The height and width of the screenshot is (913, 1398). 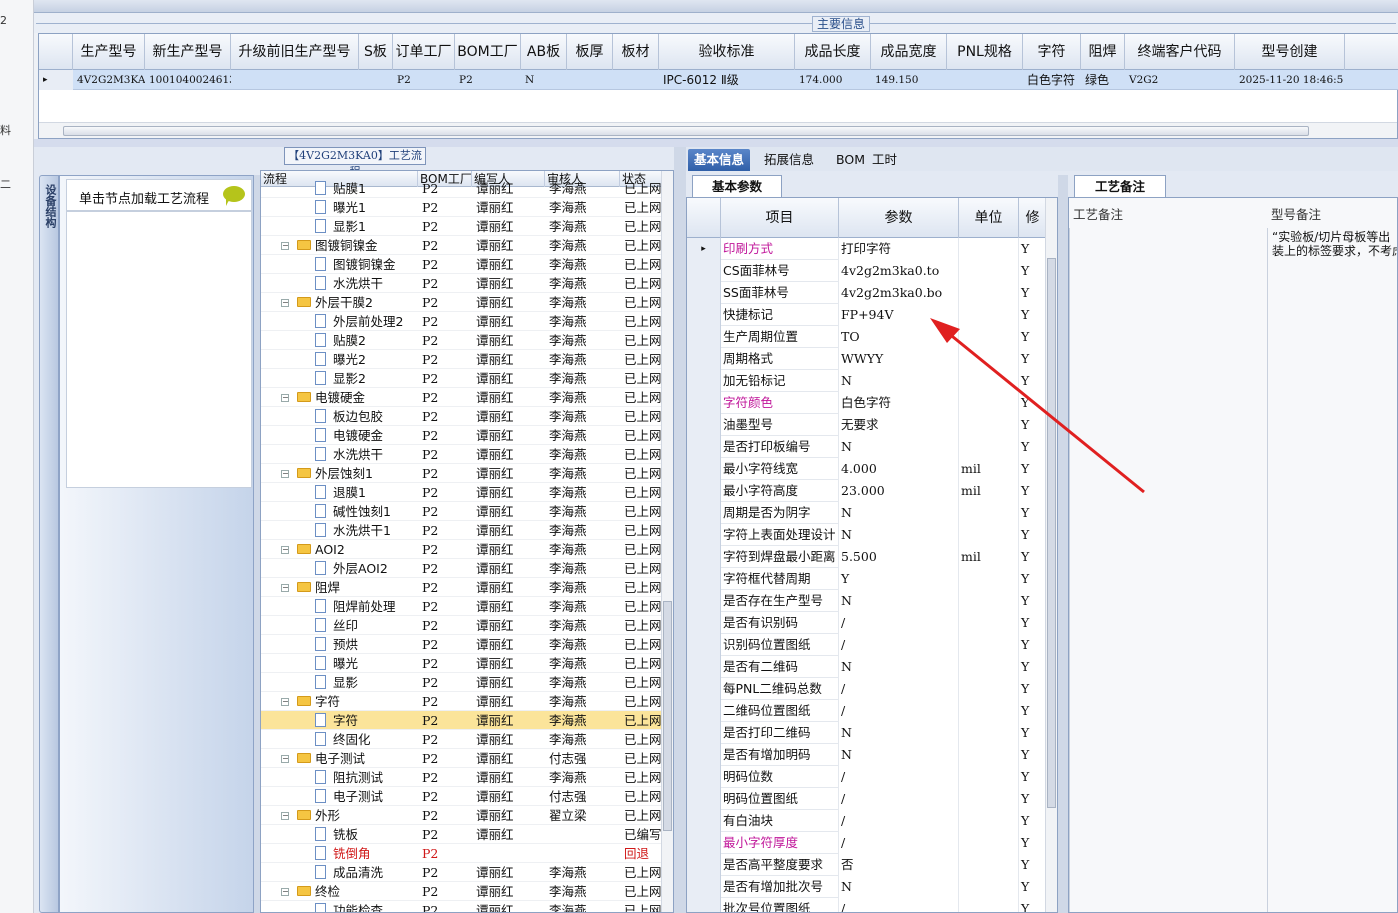 I want to click on tree-row: − 电子测试 P2 谭丽红 付志强 已上网, so click(x=462, y=758).